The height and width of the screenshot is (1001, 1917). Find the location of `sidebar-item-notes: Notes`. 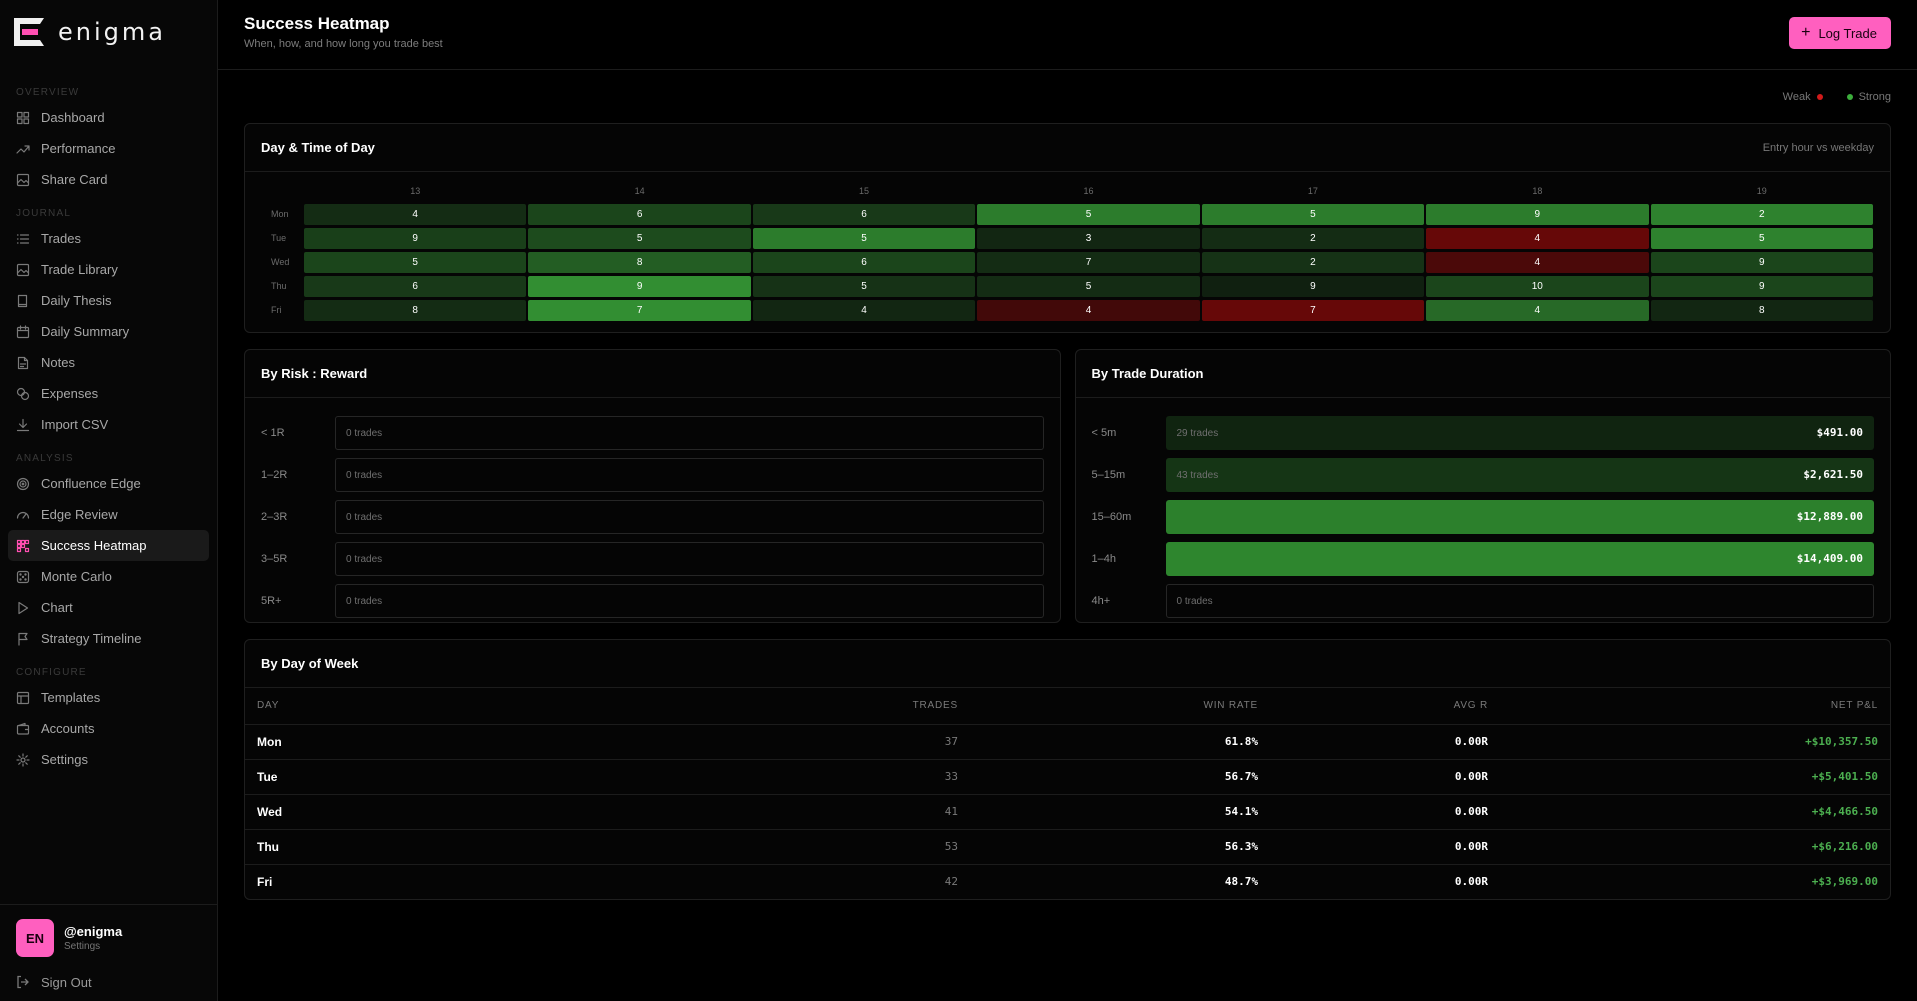

sidebar-item-notes: Notes is located at coordinates (108, 362).